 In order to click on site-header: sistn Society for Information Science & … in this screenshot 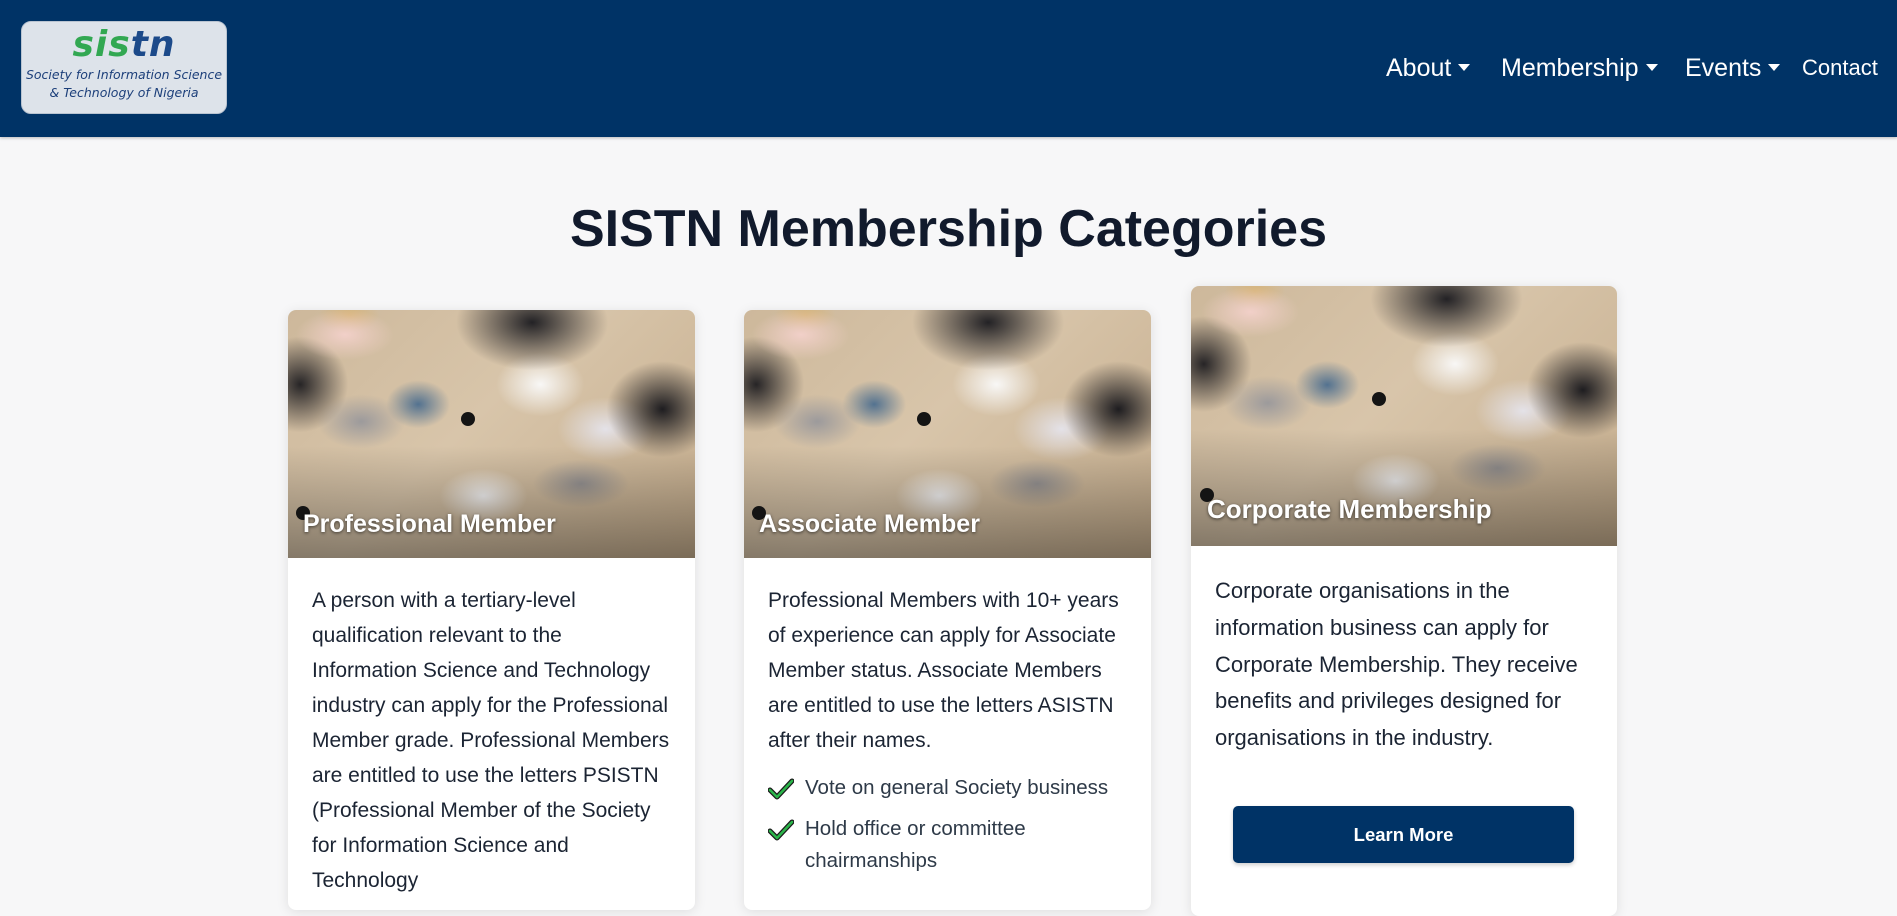, I will do `click(948, 68)`.